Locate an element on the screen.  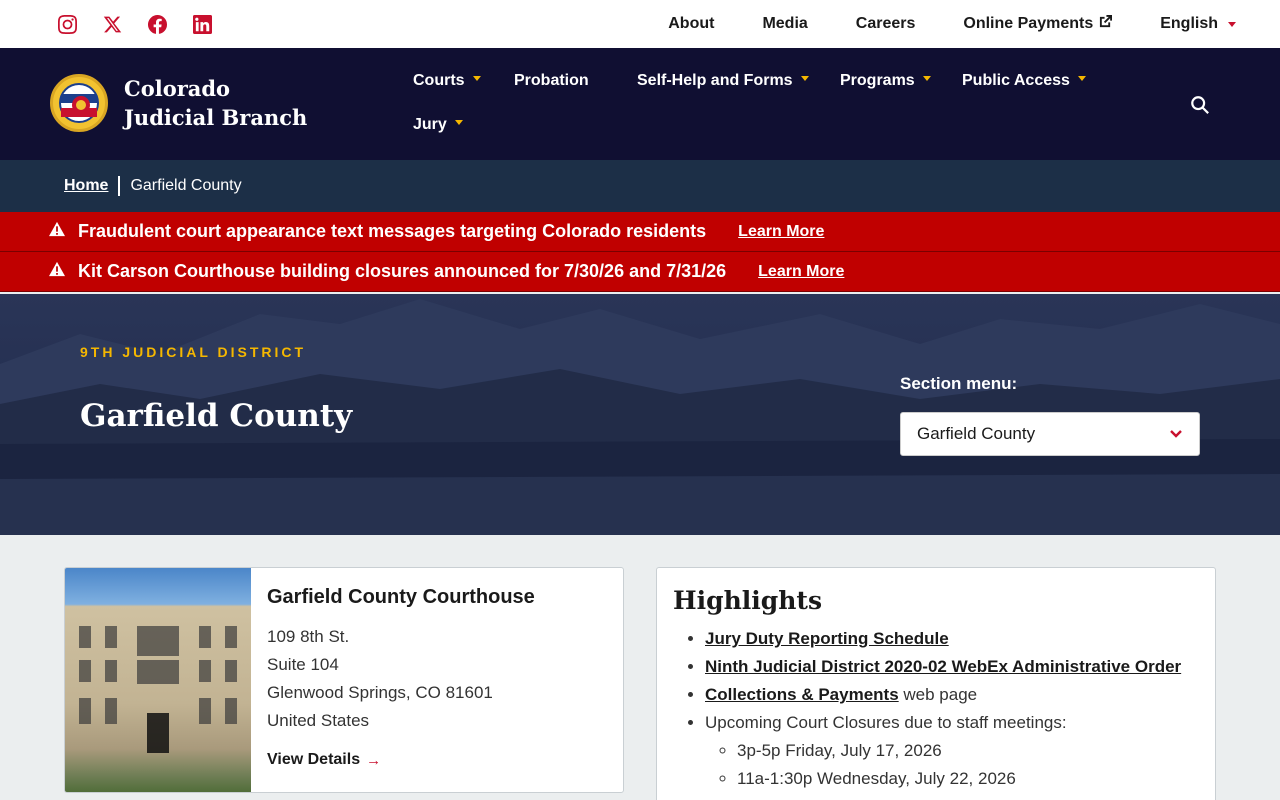
section-menu-select: Garfield County is located at coordinates (1050, 434).